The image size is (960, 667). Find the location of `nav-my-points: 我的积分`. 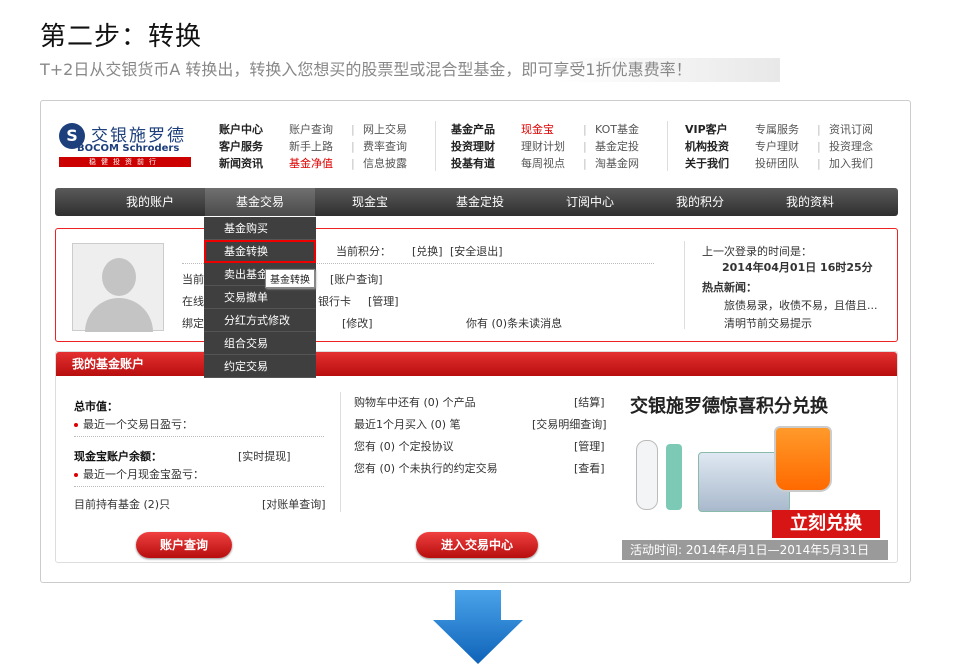

nav-my-points: 我的积分 is located at coordinates (700, 202).